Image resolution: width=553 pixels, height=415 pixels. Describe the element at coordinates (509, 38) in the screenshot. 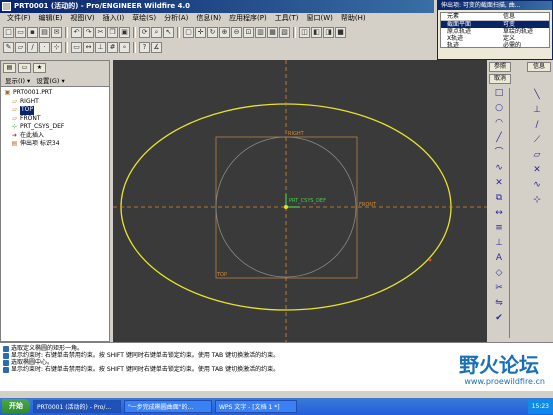

I see `element-info: 定义` at that location.